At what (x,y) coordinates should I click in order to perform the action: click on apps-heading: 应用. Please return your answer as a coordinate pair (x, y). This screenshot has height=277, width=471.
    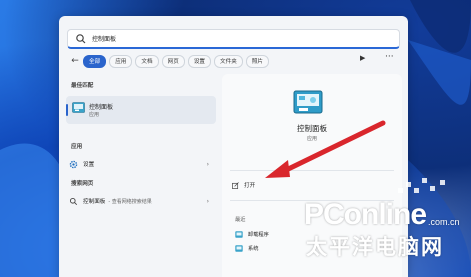
    Looking at the image, I should click on (77, 147).